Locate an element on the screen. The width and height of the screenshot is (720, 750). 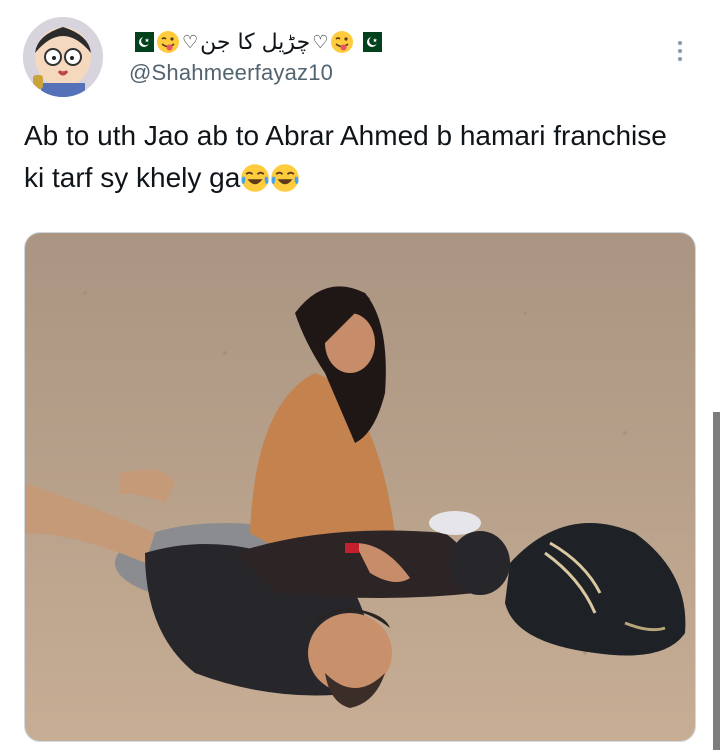
more-options-button is located at coordinates (680, 51).